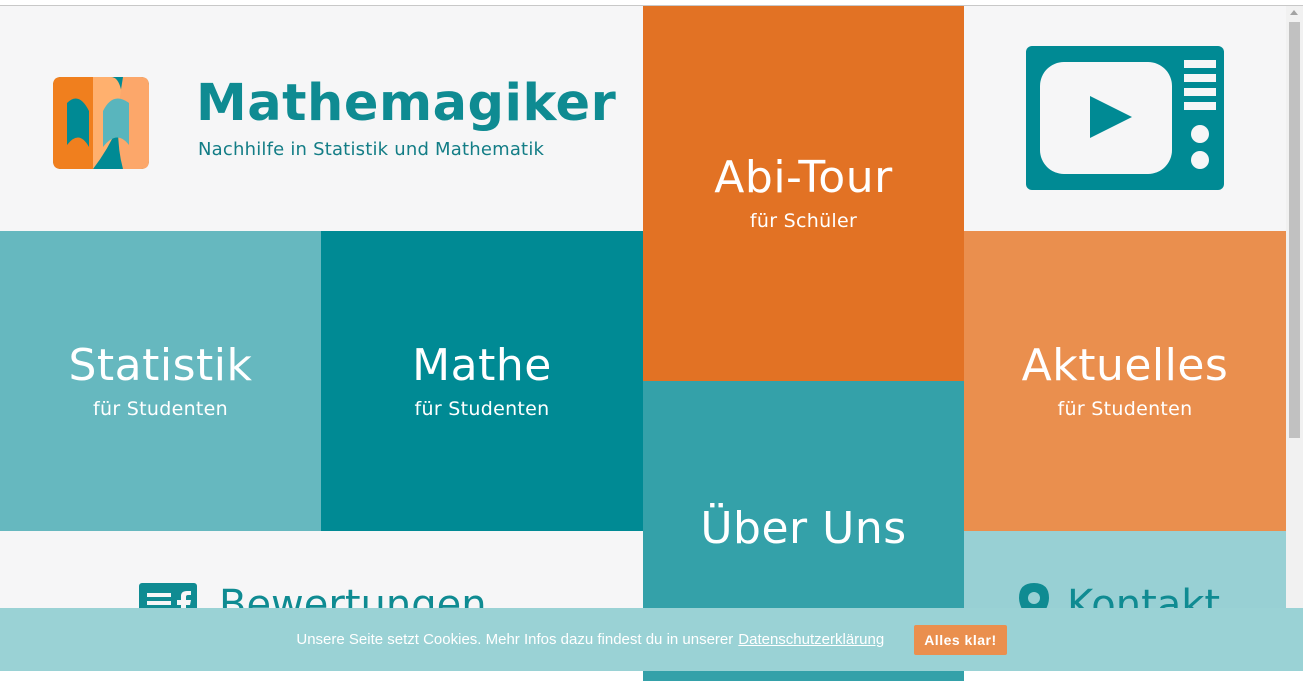 The width and height of the screenshot is (1303, 681). What do you see at coordinates (482, 365) in the screenshot?
I see `tile-mathe-title: Mathe` at bounding box center [482, 365].